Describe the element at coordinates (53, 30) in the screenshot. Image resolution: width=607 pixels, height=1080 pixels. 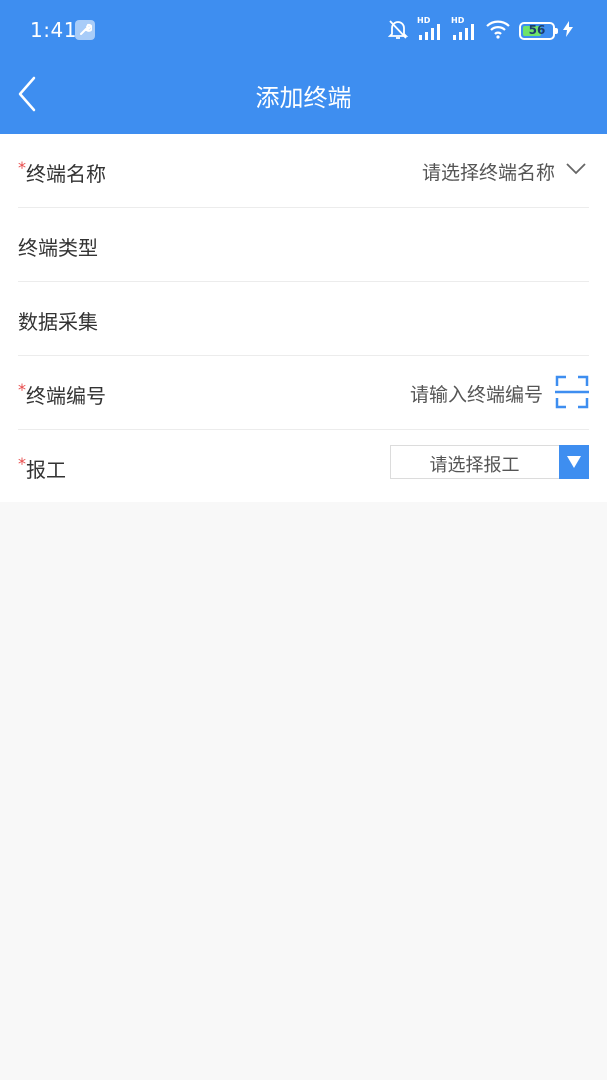
I see `status-time: 1:41` at that location.